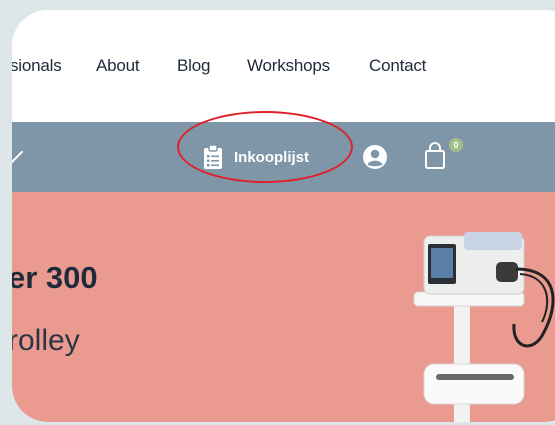  I want to click on nav-link-blog: Blog, so click(193, 66).